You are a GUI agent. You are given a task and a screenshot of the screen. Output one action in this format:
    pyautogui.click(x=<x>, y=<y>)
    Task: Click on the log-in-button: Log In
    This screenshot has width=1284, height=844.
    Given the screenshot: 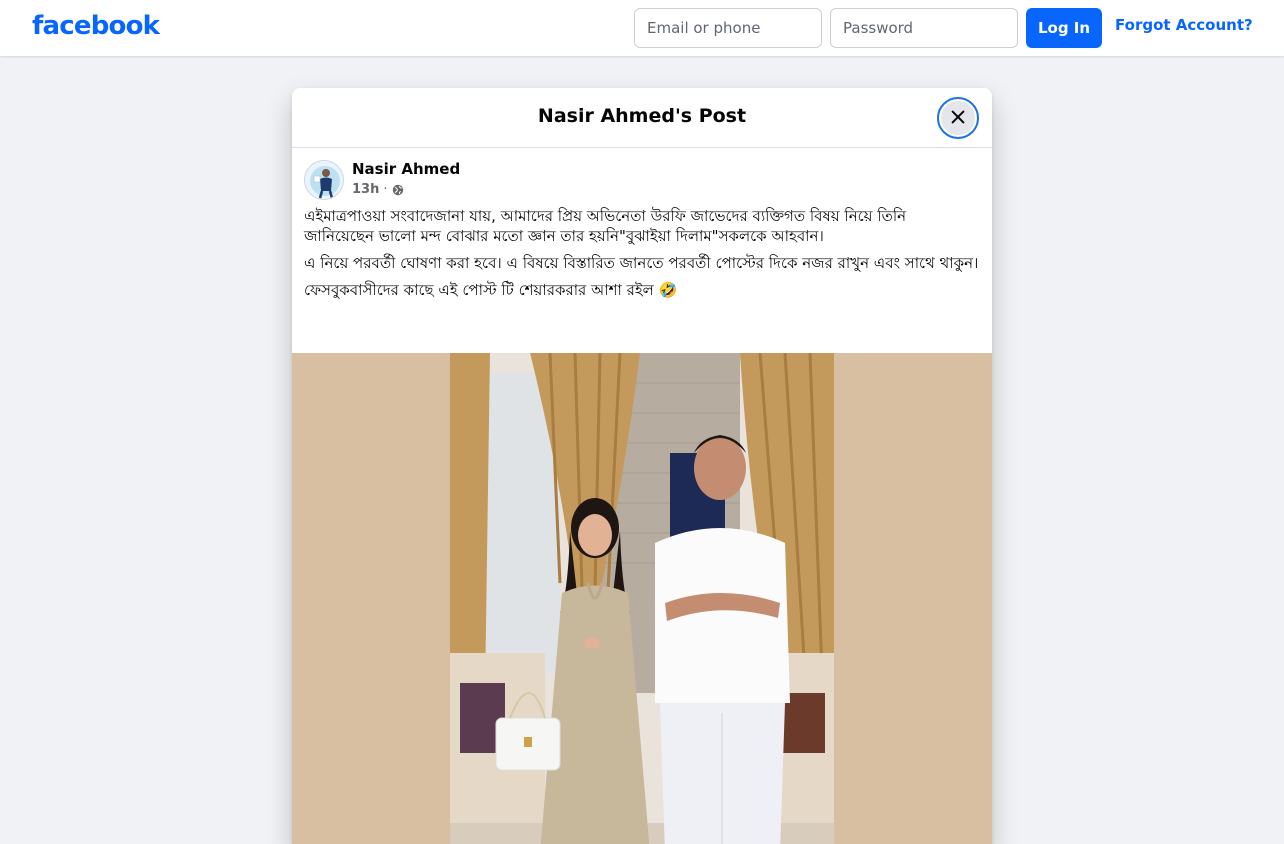 What is the action you would take?
    pyautogui.click(x=1064, y=28)
    